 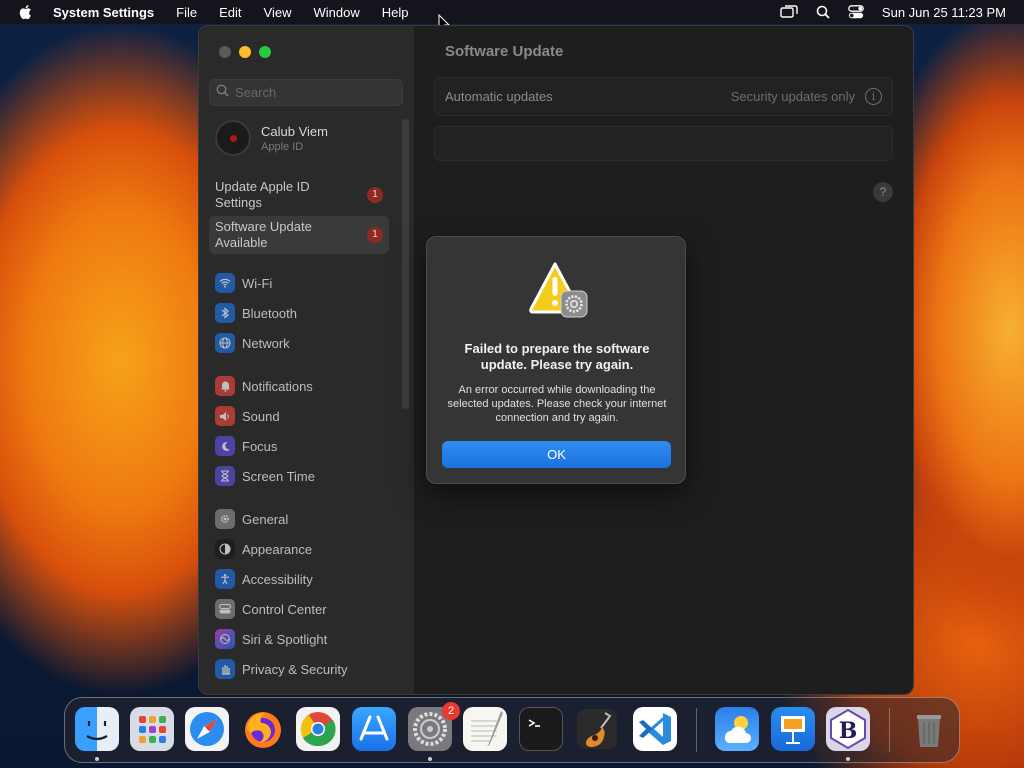 I want to click on sidebar-item-privacy-security: Privacy & Security, so click(x=281, y=669).